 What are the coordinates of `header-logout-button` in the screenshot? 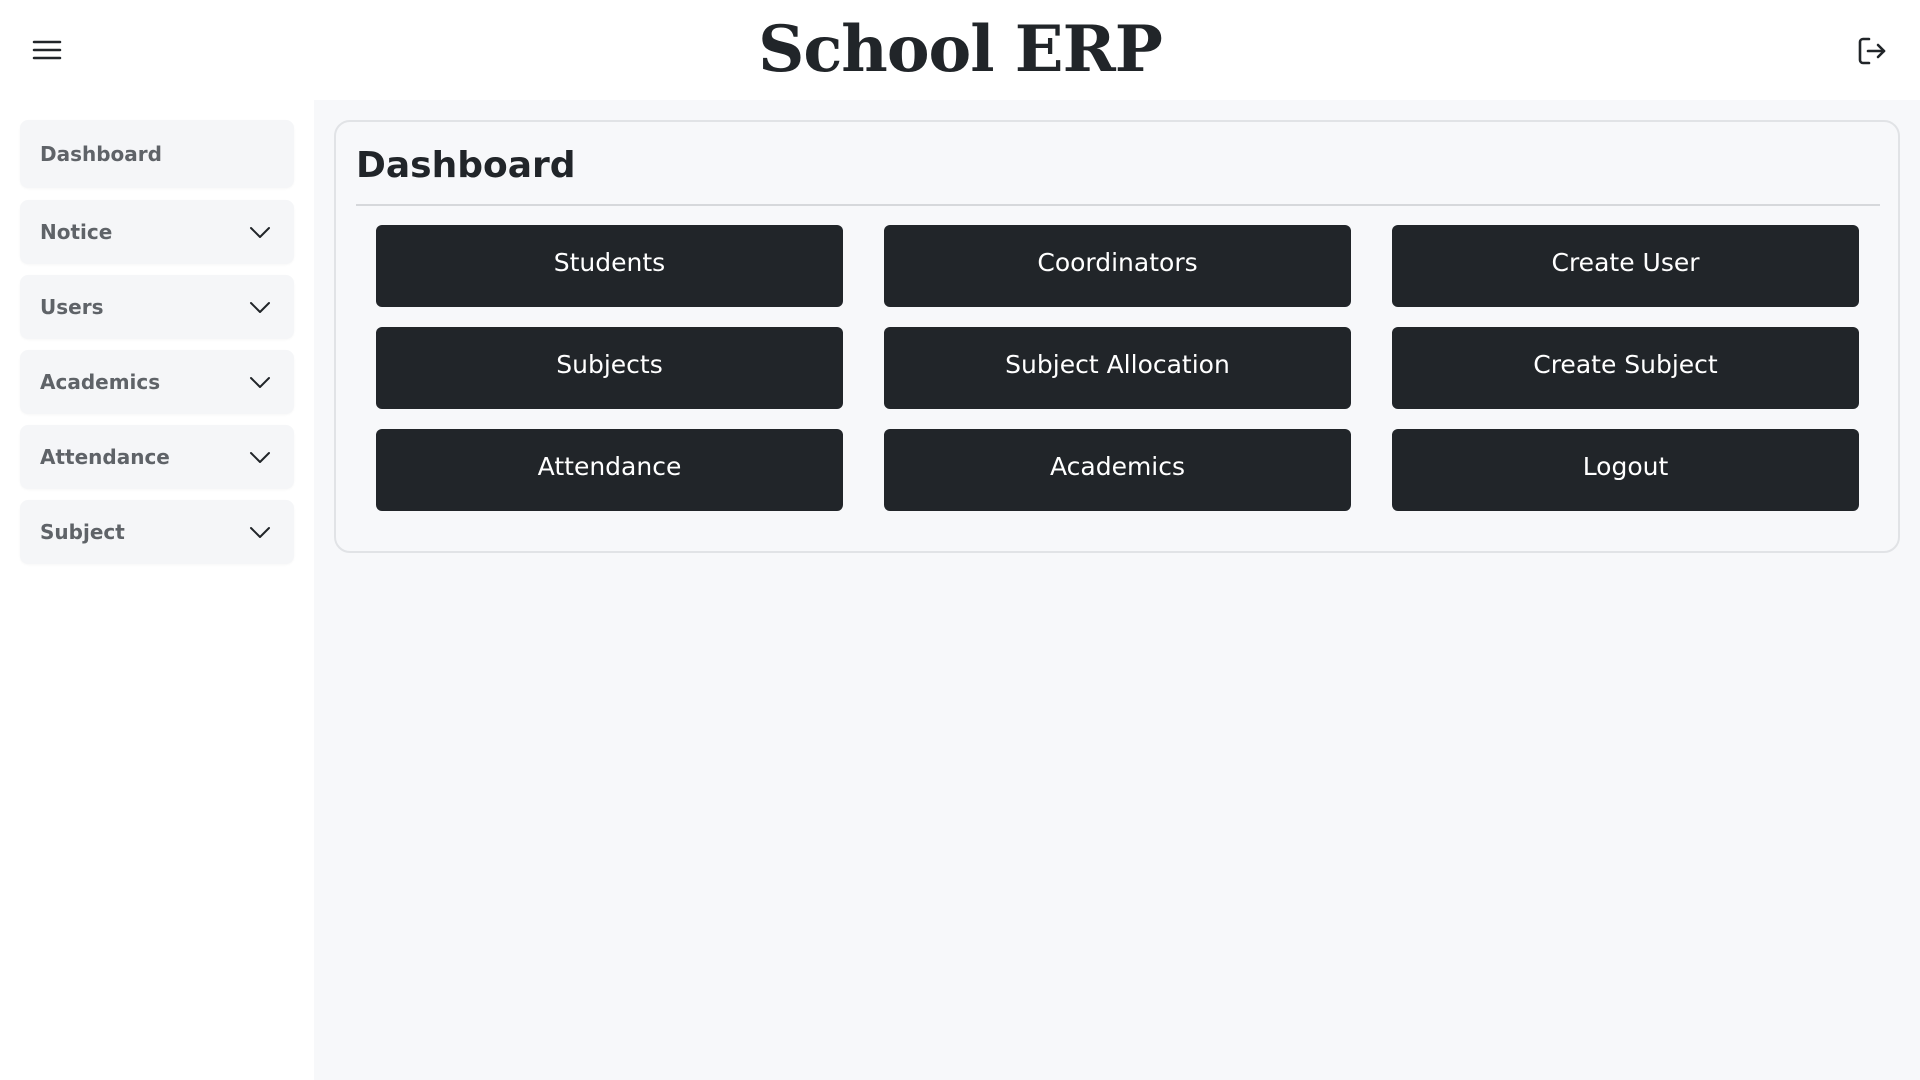 It's located at (1872, 52).